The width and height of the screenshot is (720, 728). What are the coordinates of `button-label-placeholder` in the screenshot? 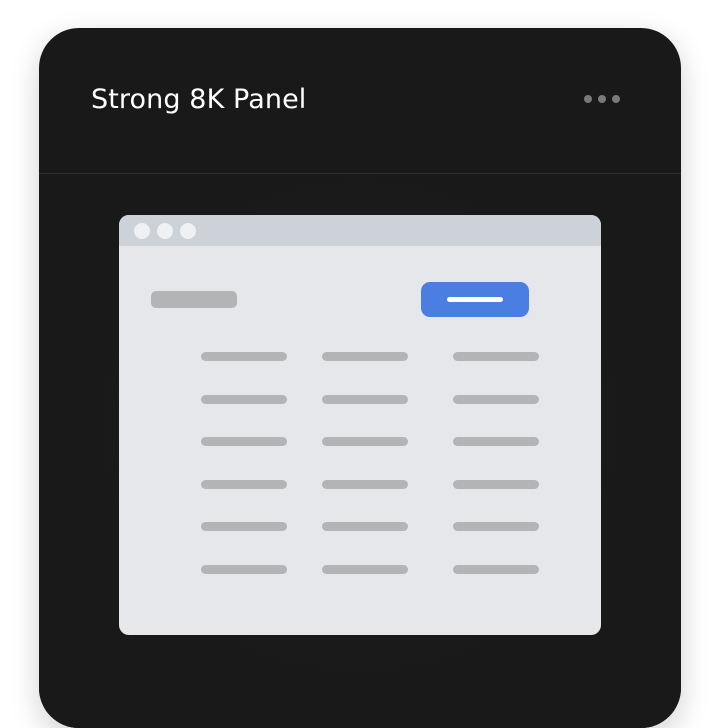 It's located at (475, 299).